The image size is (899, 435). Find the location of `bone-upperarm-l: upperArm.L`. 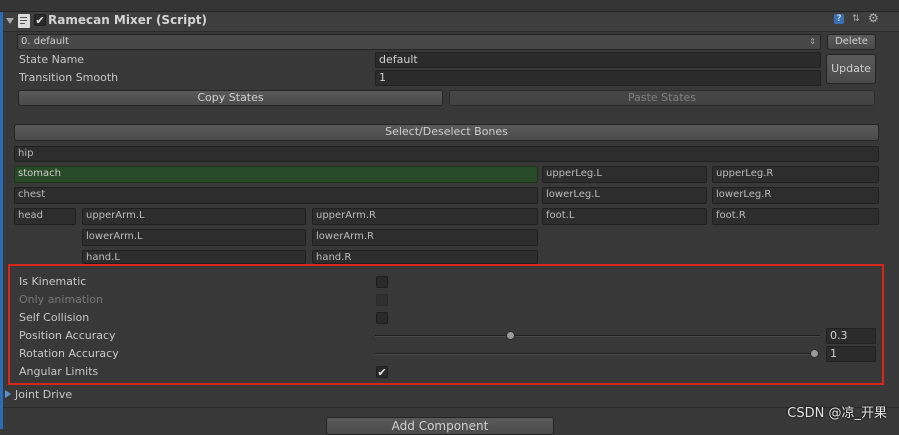

bone-upperarm-l: upperArm.L is located at coordinates (194, 216).